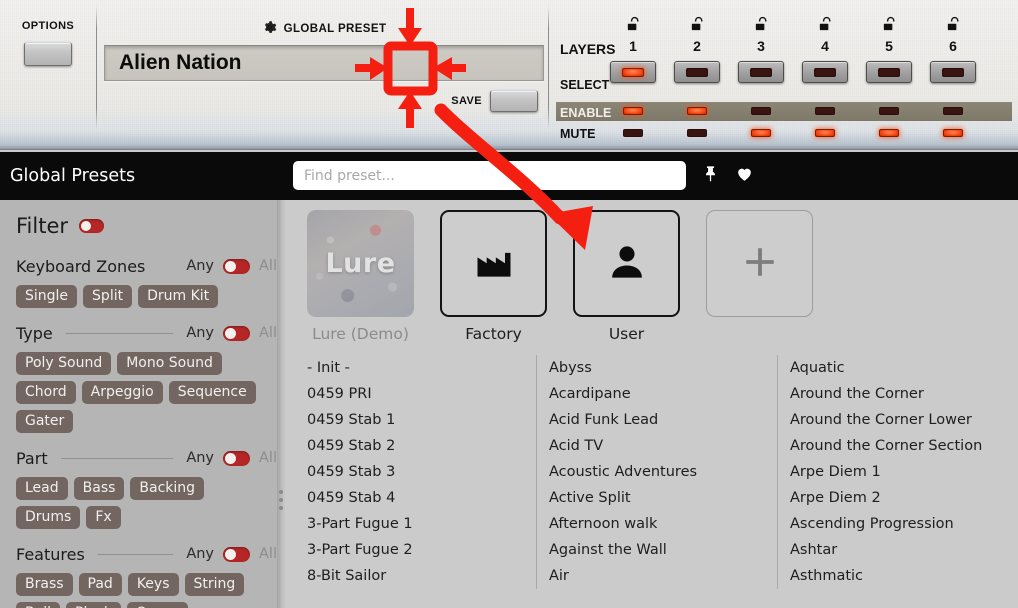 This screenshot has height=608, width=1018. I want to click on filter-tag: Sequence, so click(212, 392).